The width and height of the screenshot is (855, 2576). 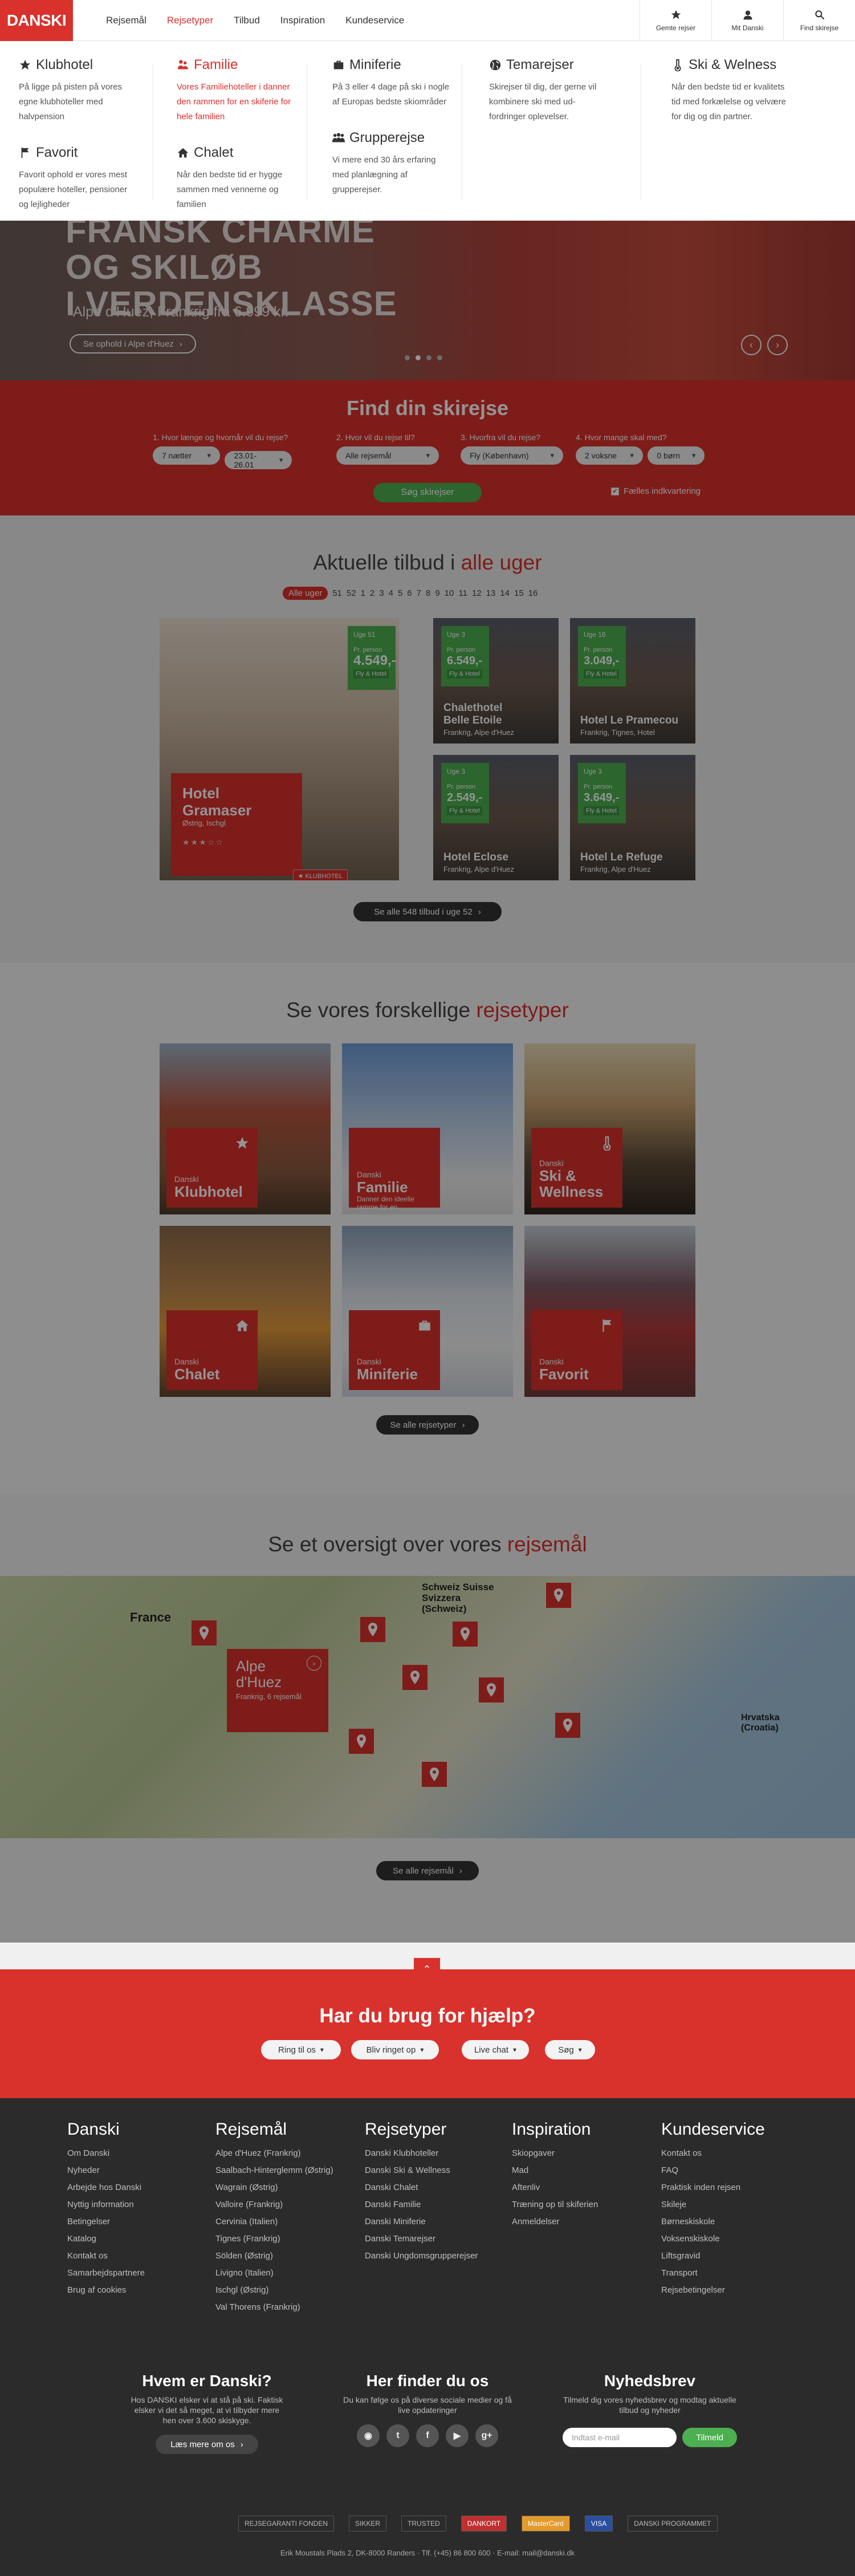 I want to click on footer-link: Nyheder, so click(x=106, y=2170).